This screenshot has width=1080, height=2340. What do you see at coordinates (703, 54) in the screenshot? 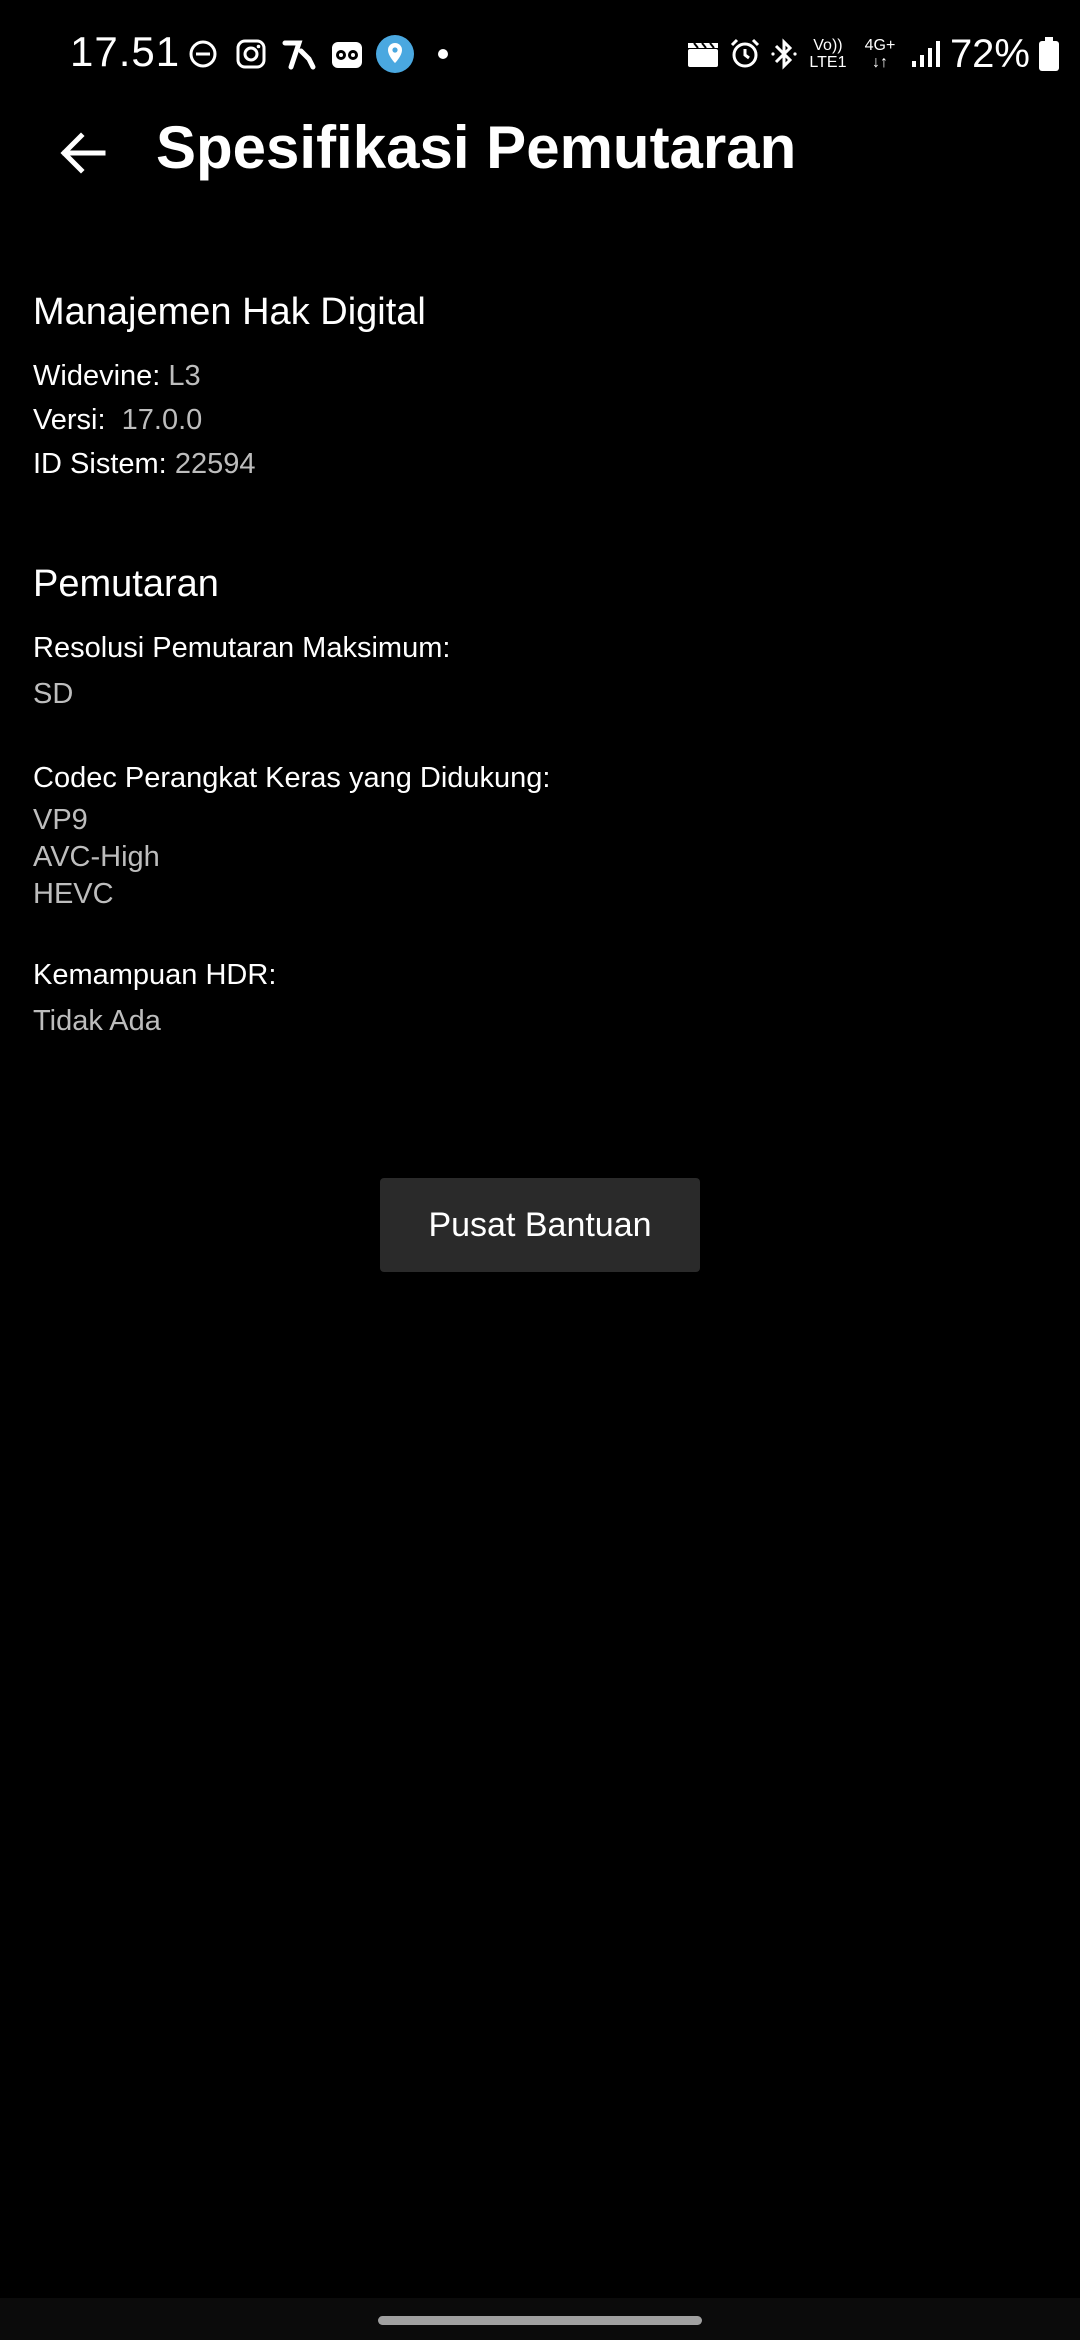
I see `clapperboard-icon` at bounding box center [703, 54].